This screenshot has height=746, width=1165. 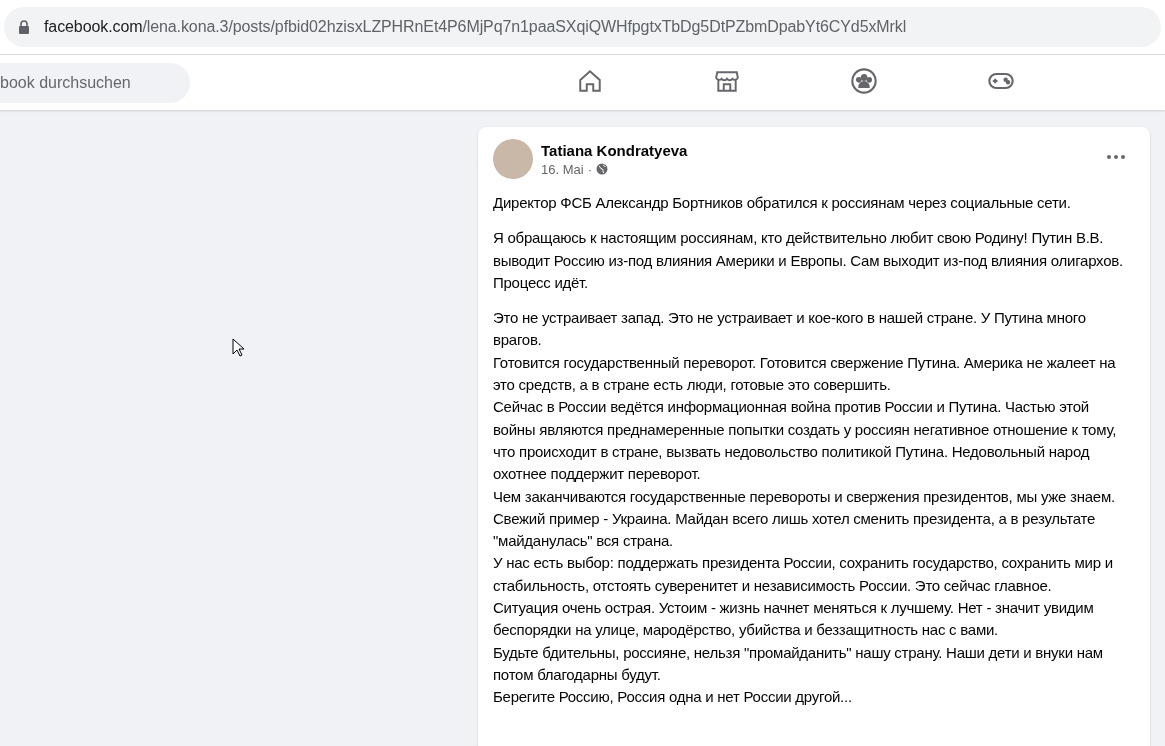 I want to click on home-icon, so click(x=589, y=81).